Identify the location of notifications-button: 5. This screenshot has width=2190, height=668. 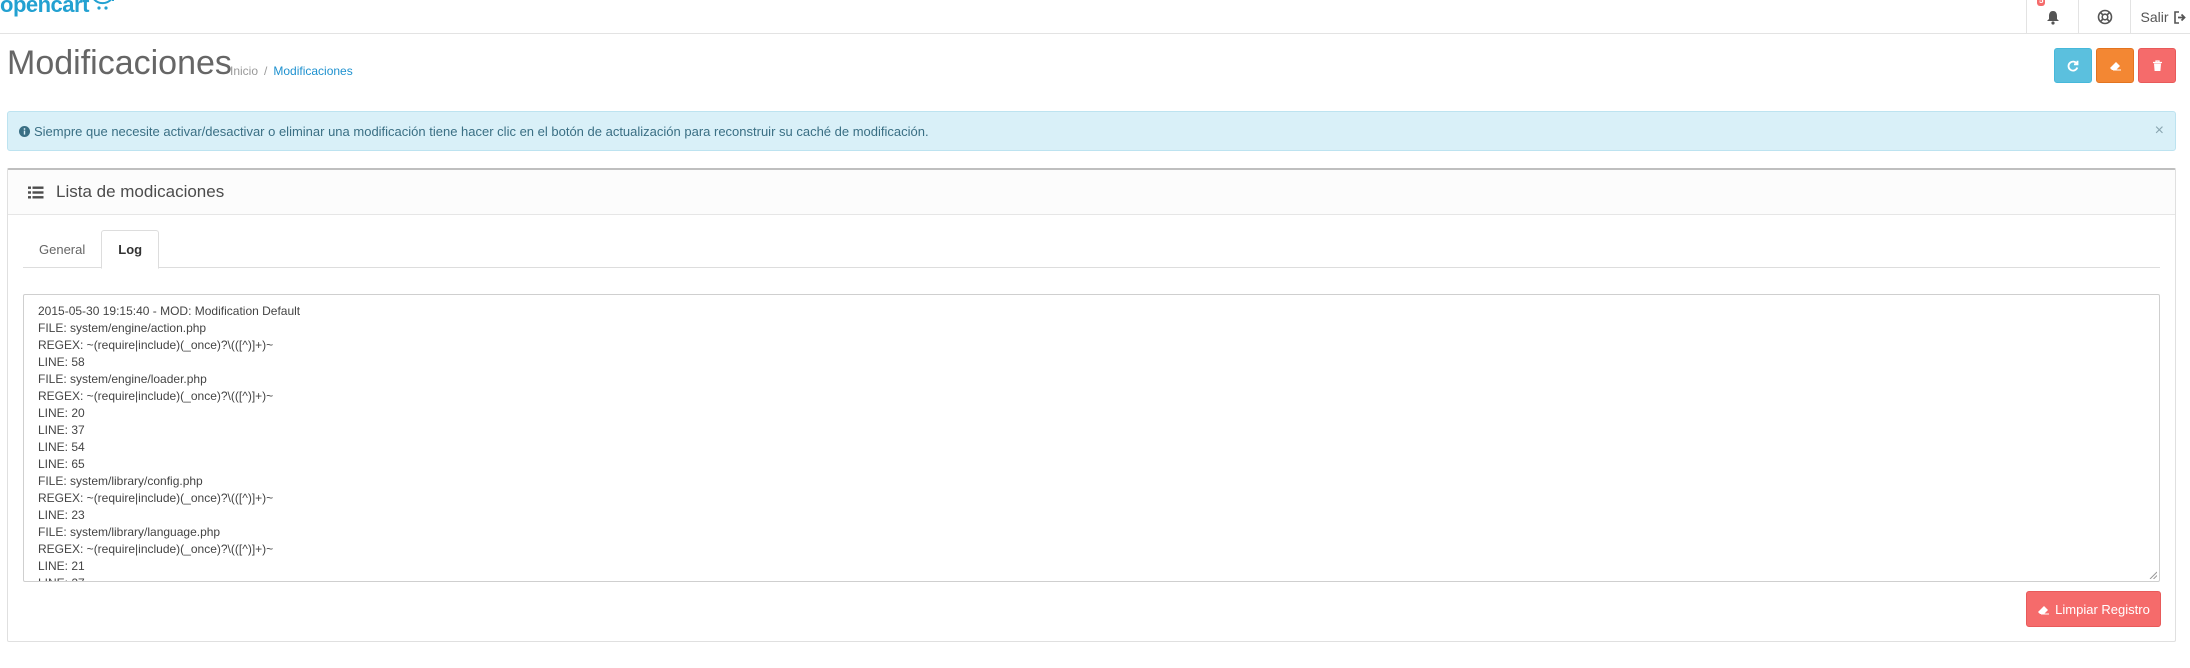
(2052, 17).